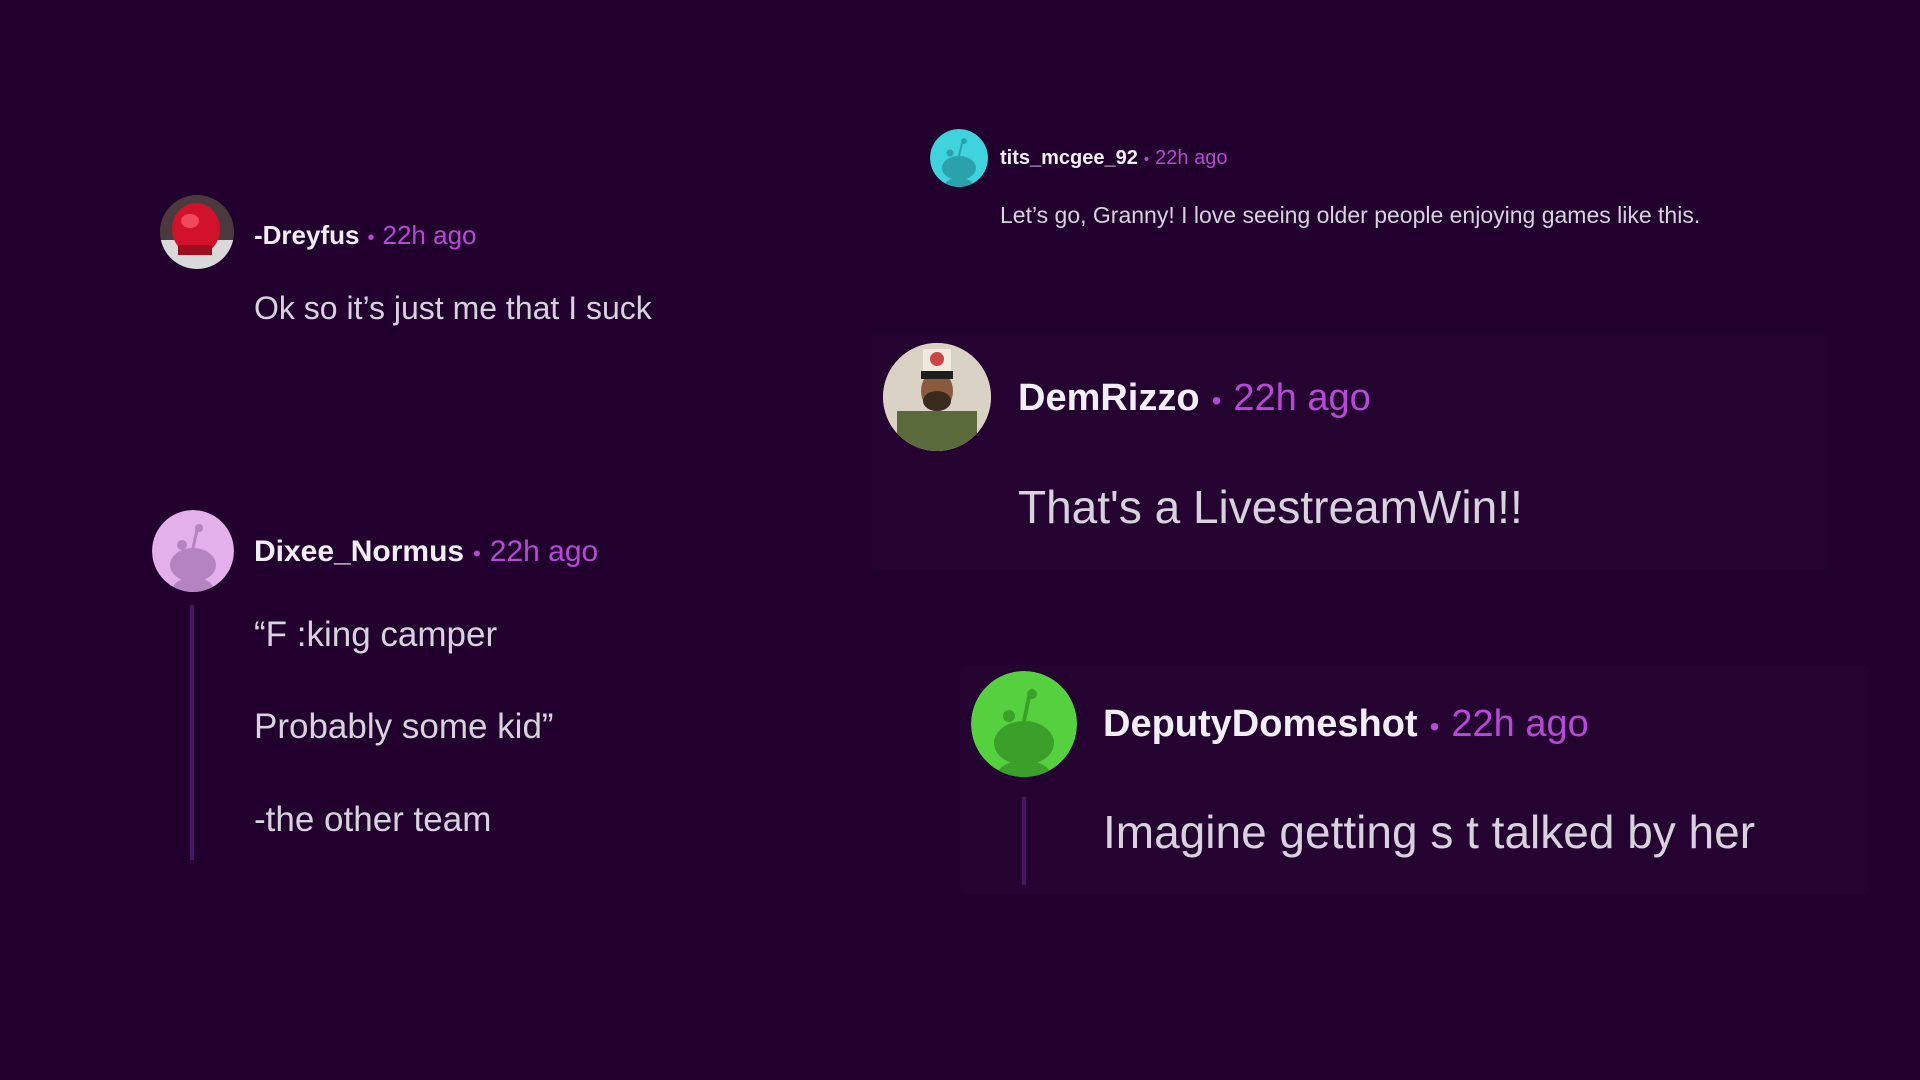  I want to click on comment-meta: DeputyDomeshot • 22h ago, so click(1346, 724).